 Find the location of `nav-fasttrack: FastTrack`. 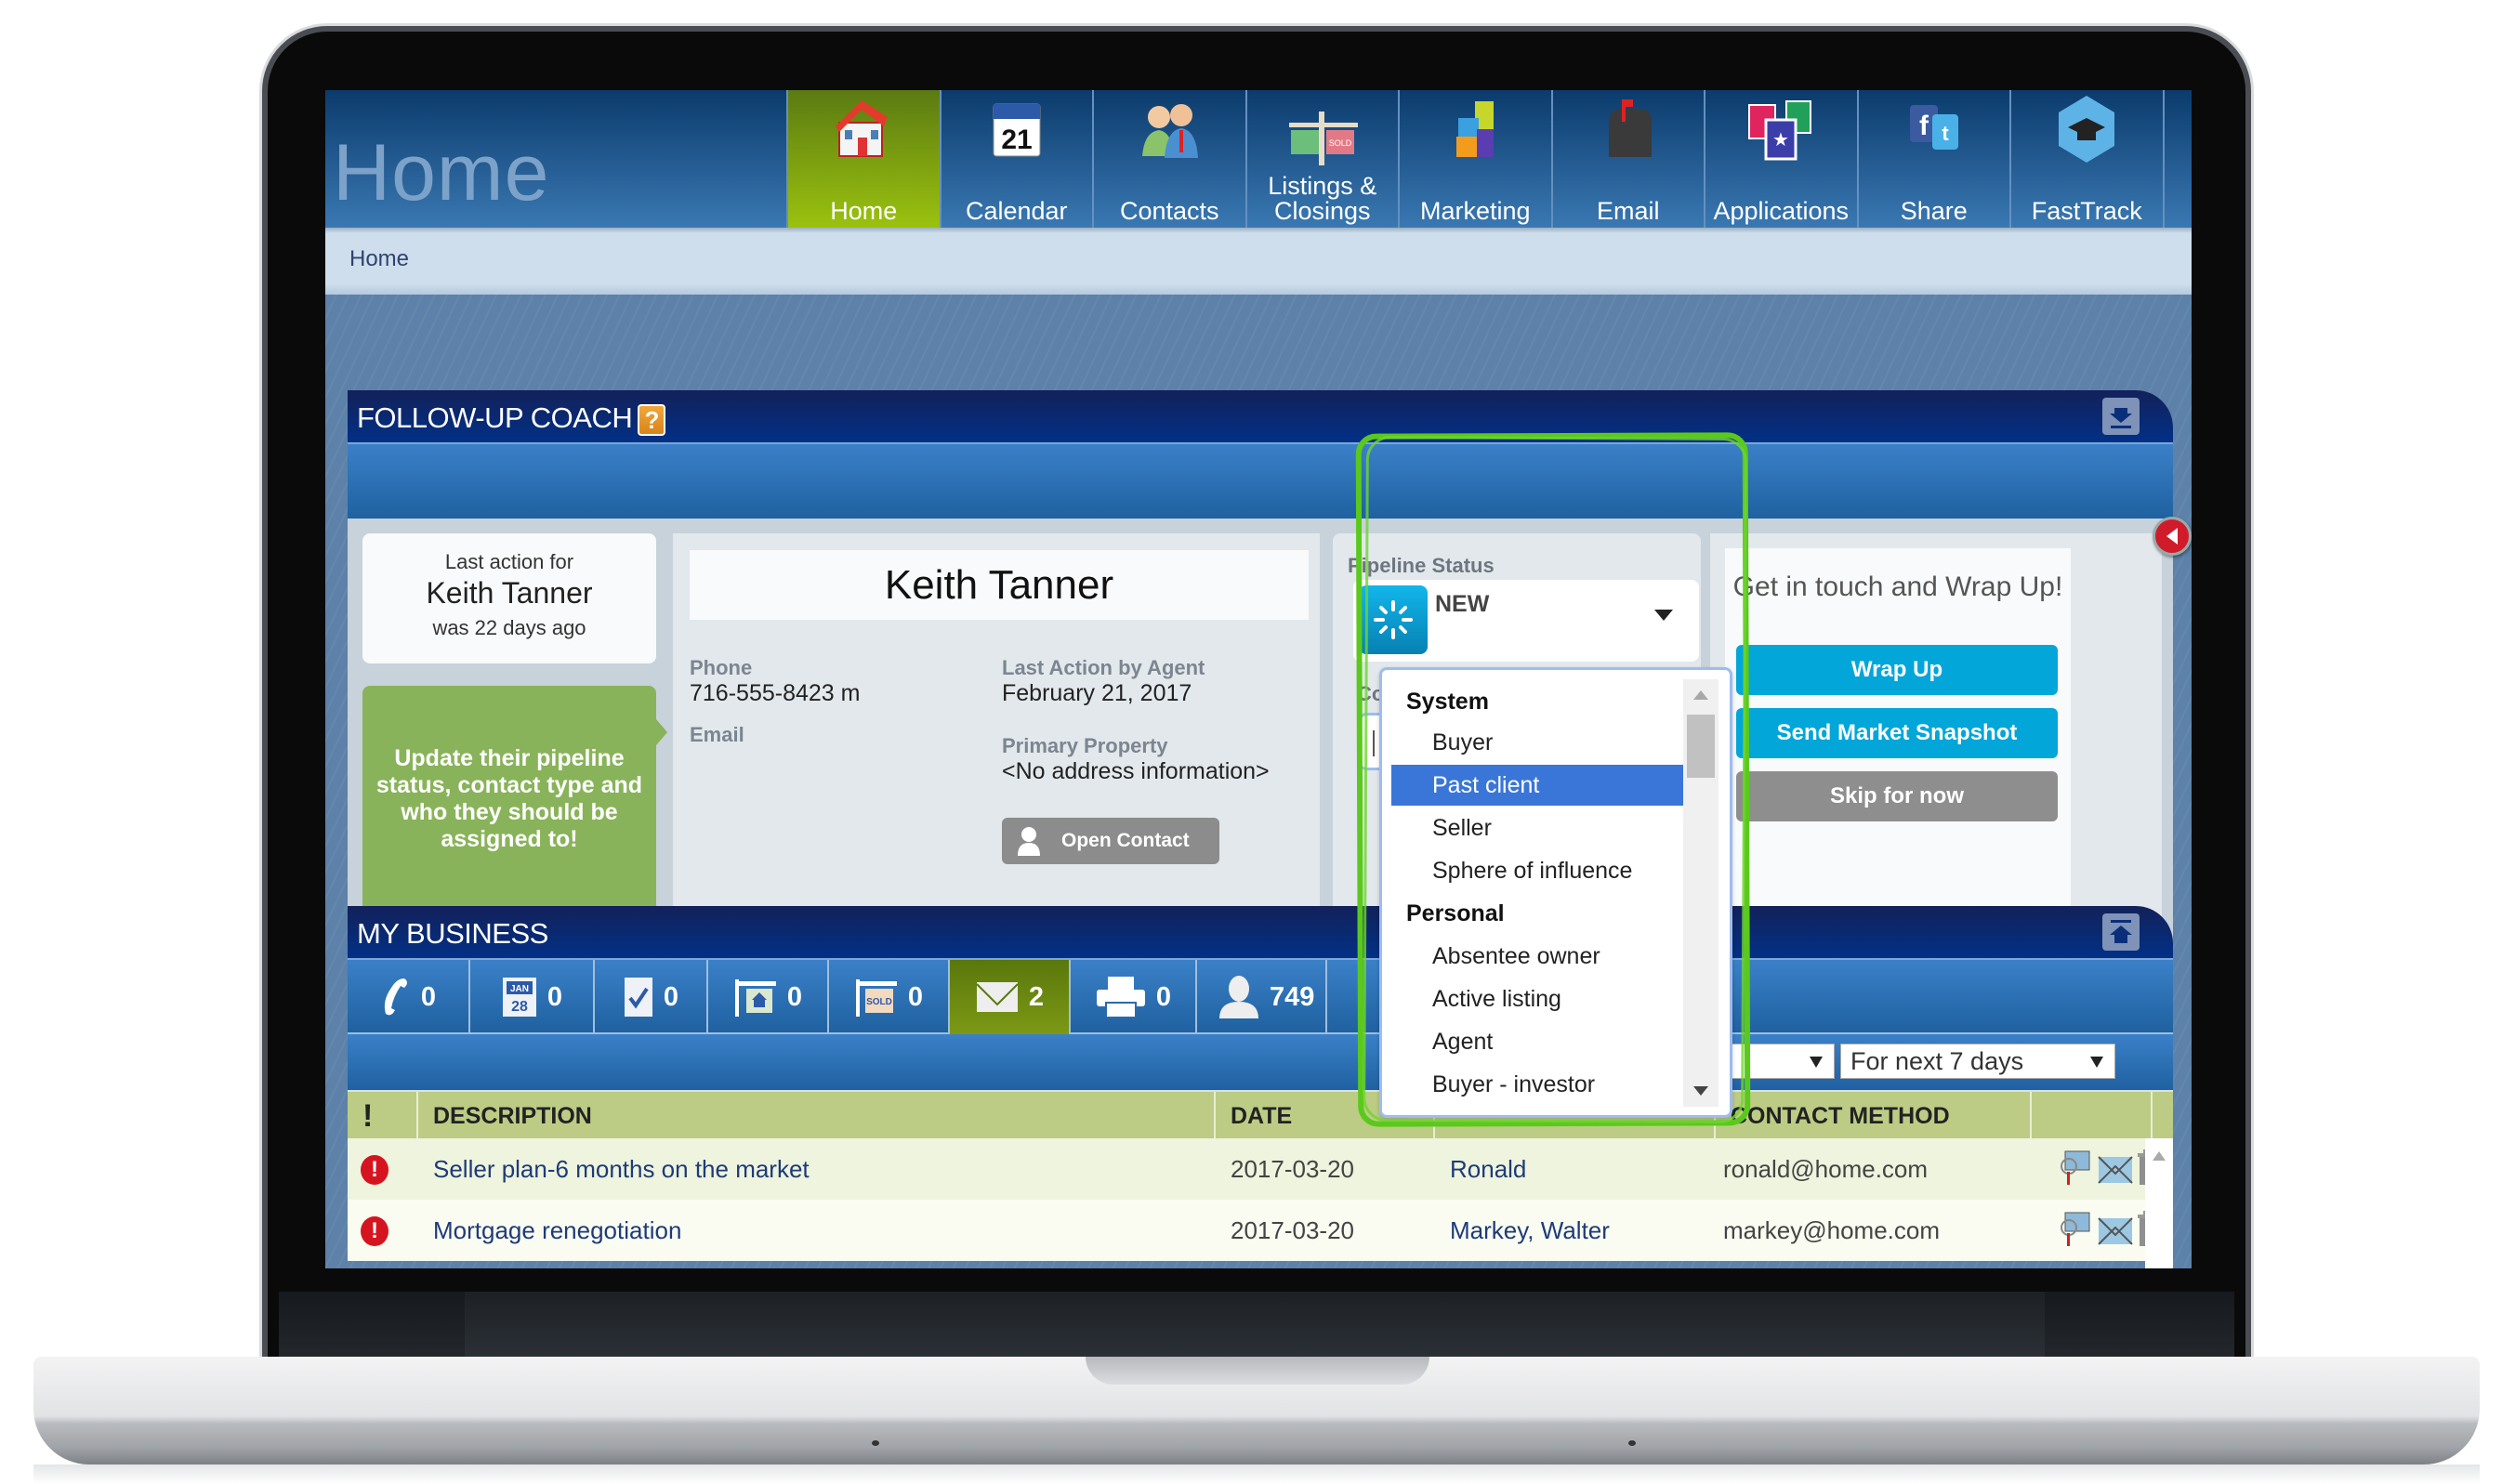

nav-fasttrack: FastTrack is located at coordinates (2086, 159).